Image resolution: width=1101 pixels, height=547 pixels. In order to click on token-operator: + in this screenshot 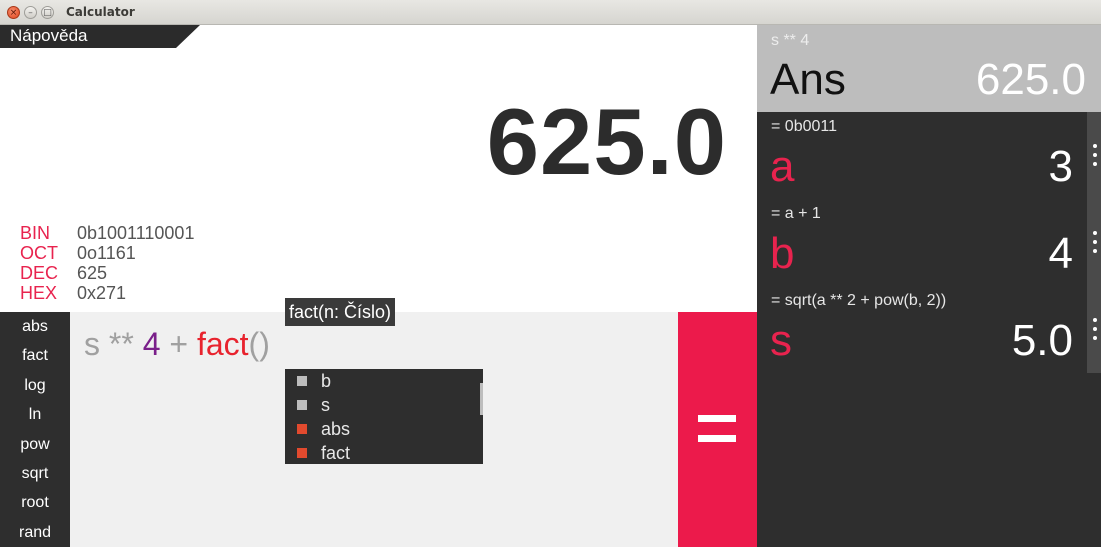, I will do `click(178, 344)`.